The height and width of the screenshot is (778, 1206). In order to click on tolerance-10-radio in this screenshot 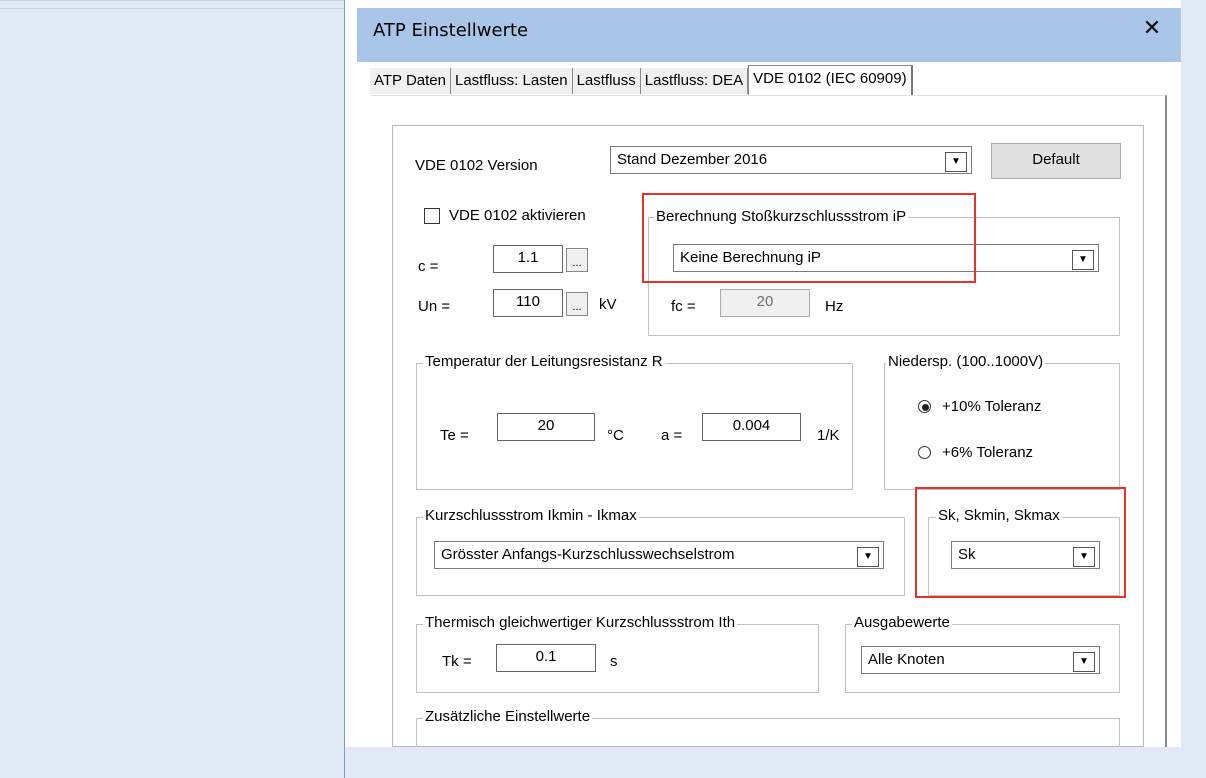, I will do `click(924, 406)`.